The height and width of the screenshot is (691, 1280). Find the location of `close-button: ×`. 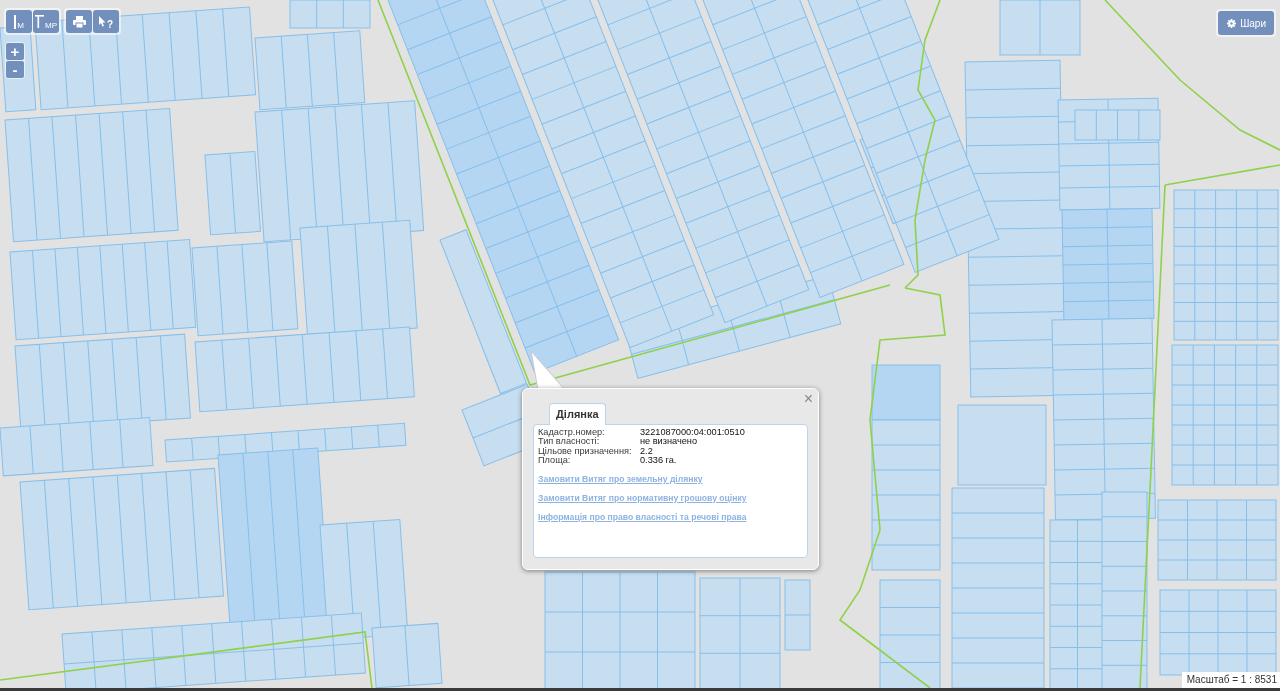

close-button: × is located at coordinates (808, 399).